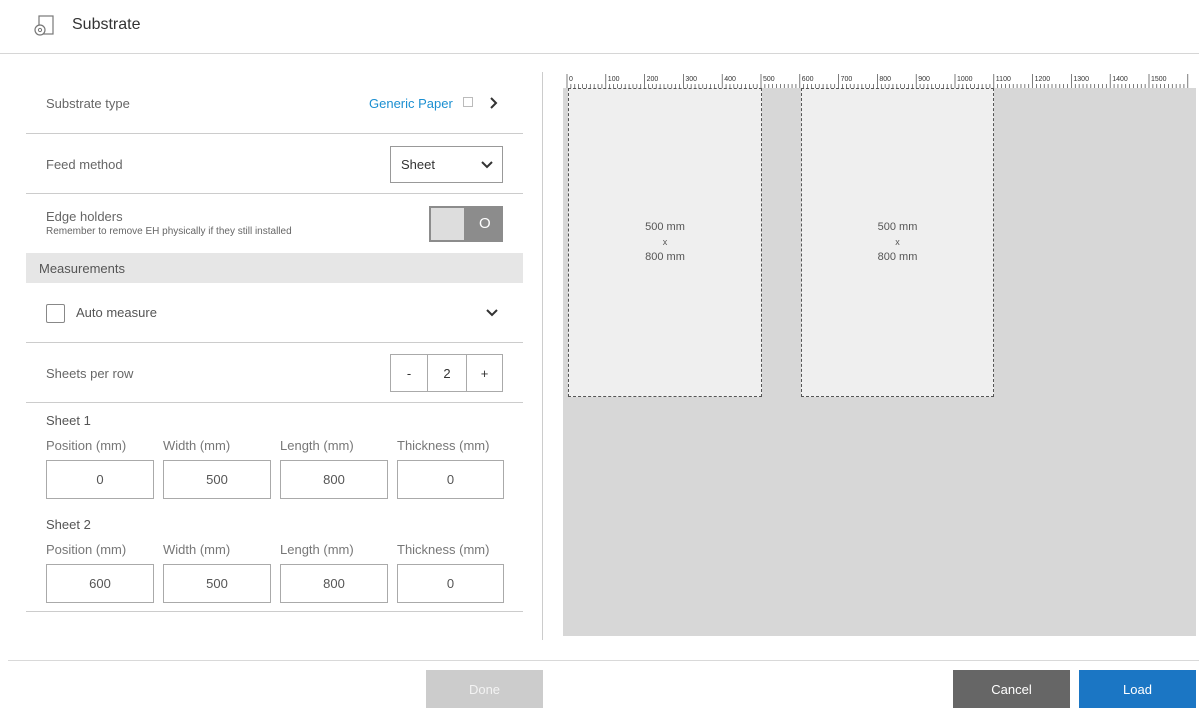  I want to click on ruler-label: 0, so click(571, 79).